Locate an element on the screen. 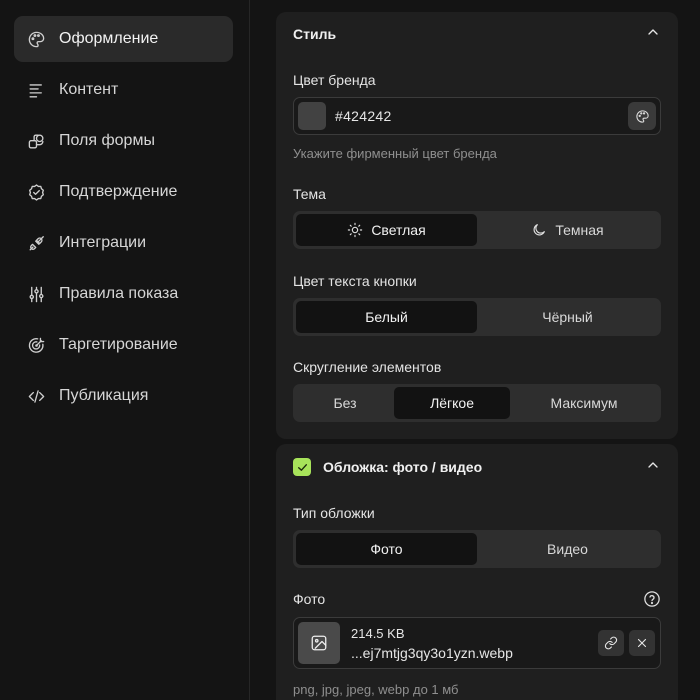  sidebar-item-targeting: Таргетирование is located at coordinates (123, 345).